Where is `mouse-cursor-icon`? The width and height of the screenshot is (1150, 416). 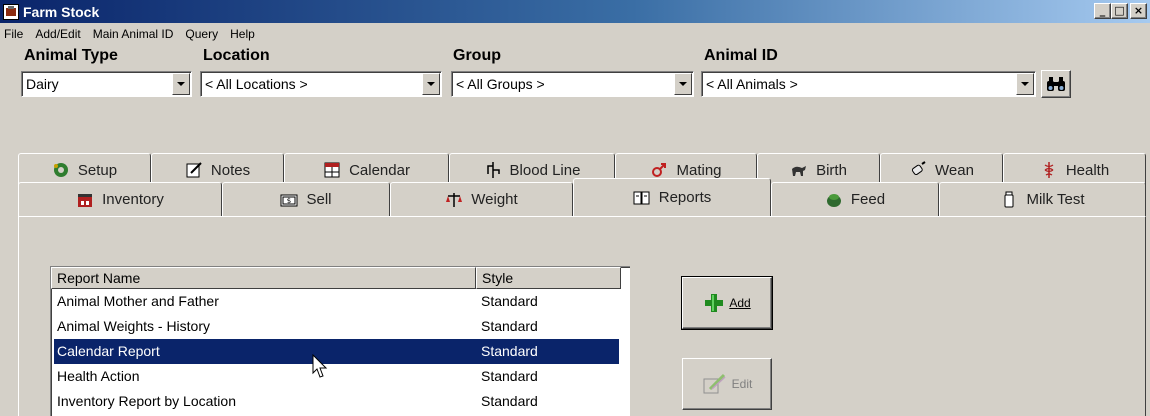 mouse-cursor-icon is located at coordinates (320, 366).